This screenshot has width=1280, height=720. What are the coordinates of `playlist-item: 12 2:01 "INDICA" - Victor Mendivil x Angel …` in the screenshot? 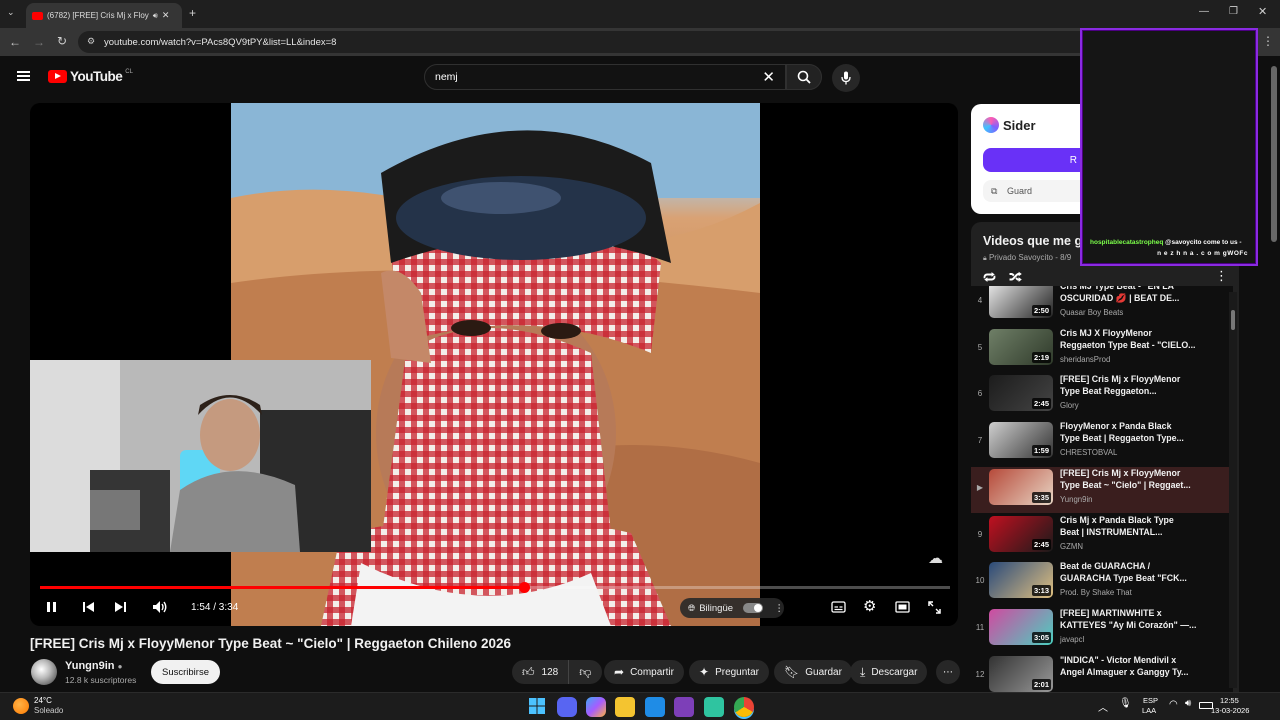 It's located at (1100, 673).